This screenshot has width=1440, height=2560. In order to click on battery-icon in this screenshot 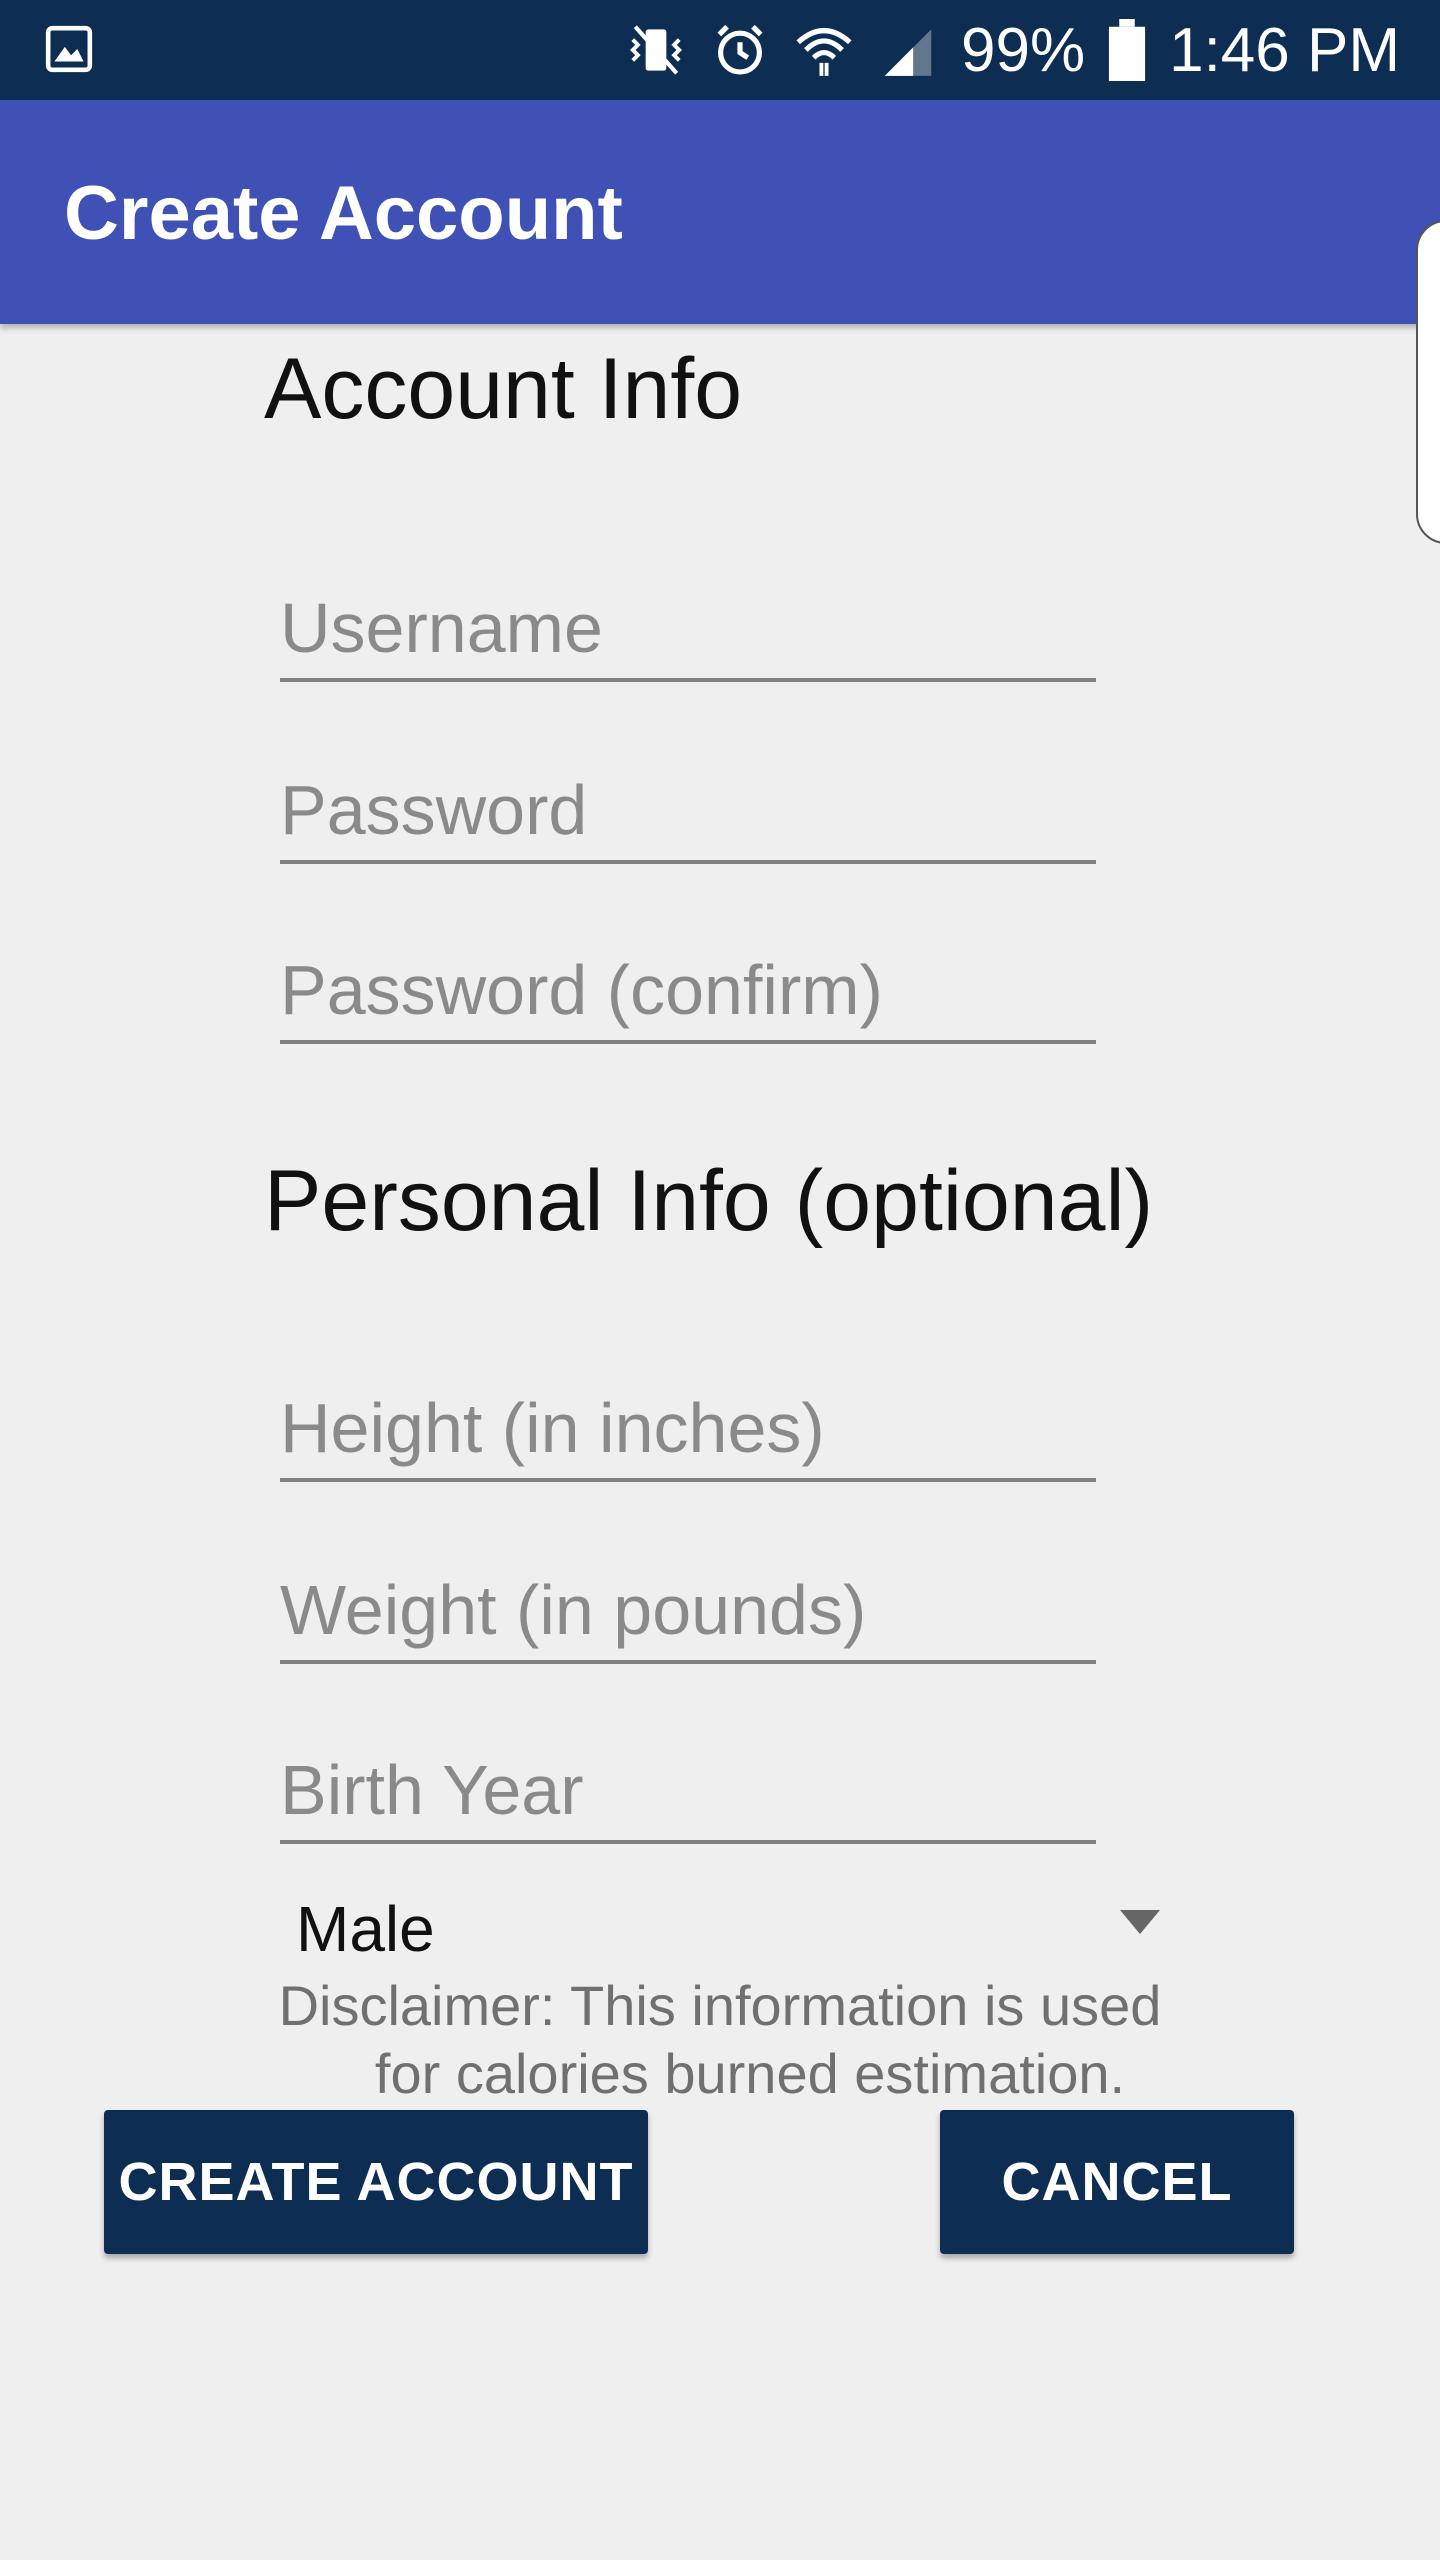, I will do `click(1127, 50)`.